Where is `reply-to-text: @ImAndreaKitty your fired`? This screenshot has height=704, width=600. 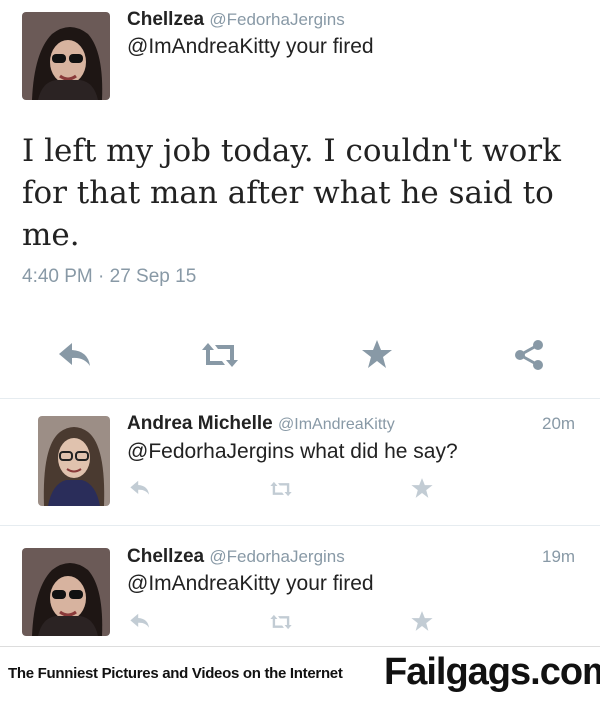 reply-to-text: @ImAndreaKitty your fired is located at coordinates (250, 46).